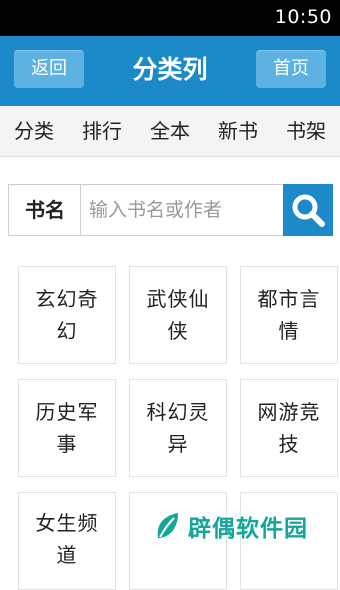 The height and width of the screenshot is (590, 340). I want to click on top-nav: 分类 排行 全本 新书 书架, so click(170, 131).